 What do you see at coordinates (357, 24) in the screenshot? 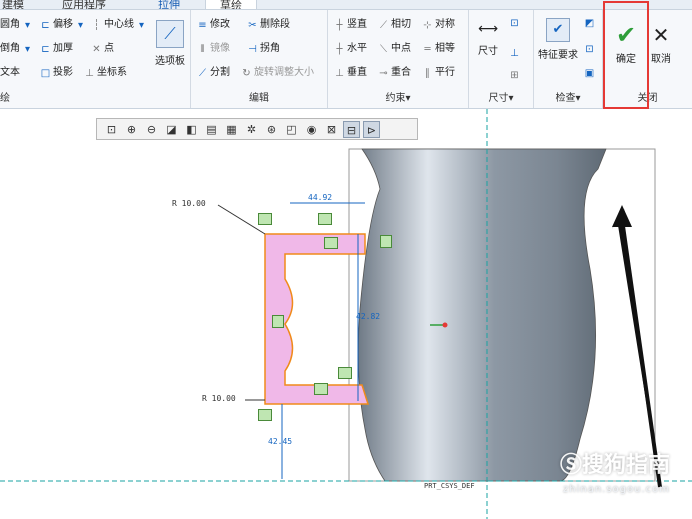
I see `vertical-label: 竖直` at bounding box center [357, 24].